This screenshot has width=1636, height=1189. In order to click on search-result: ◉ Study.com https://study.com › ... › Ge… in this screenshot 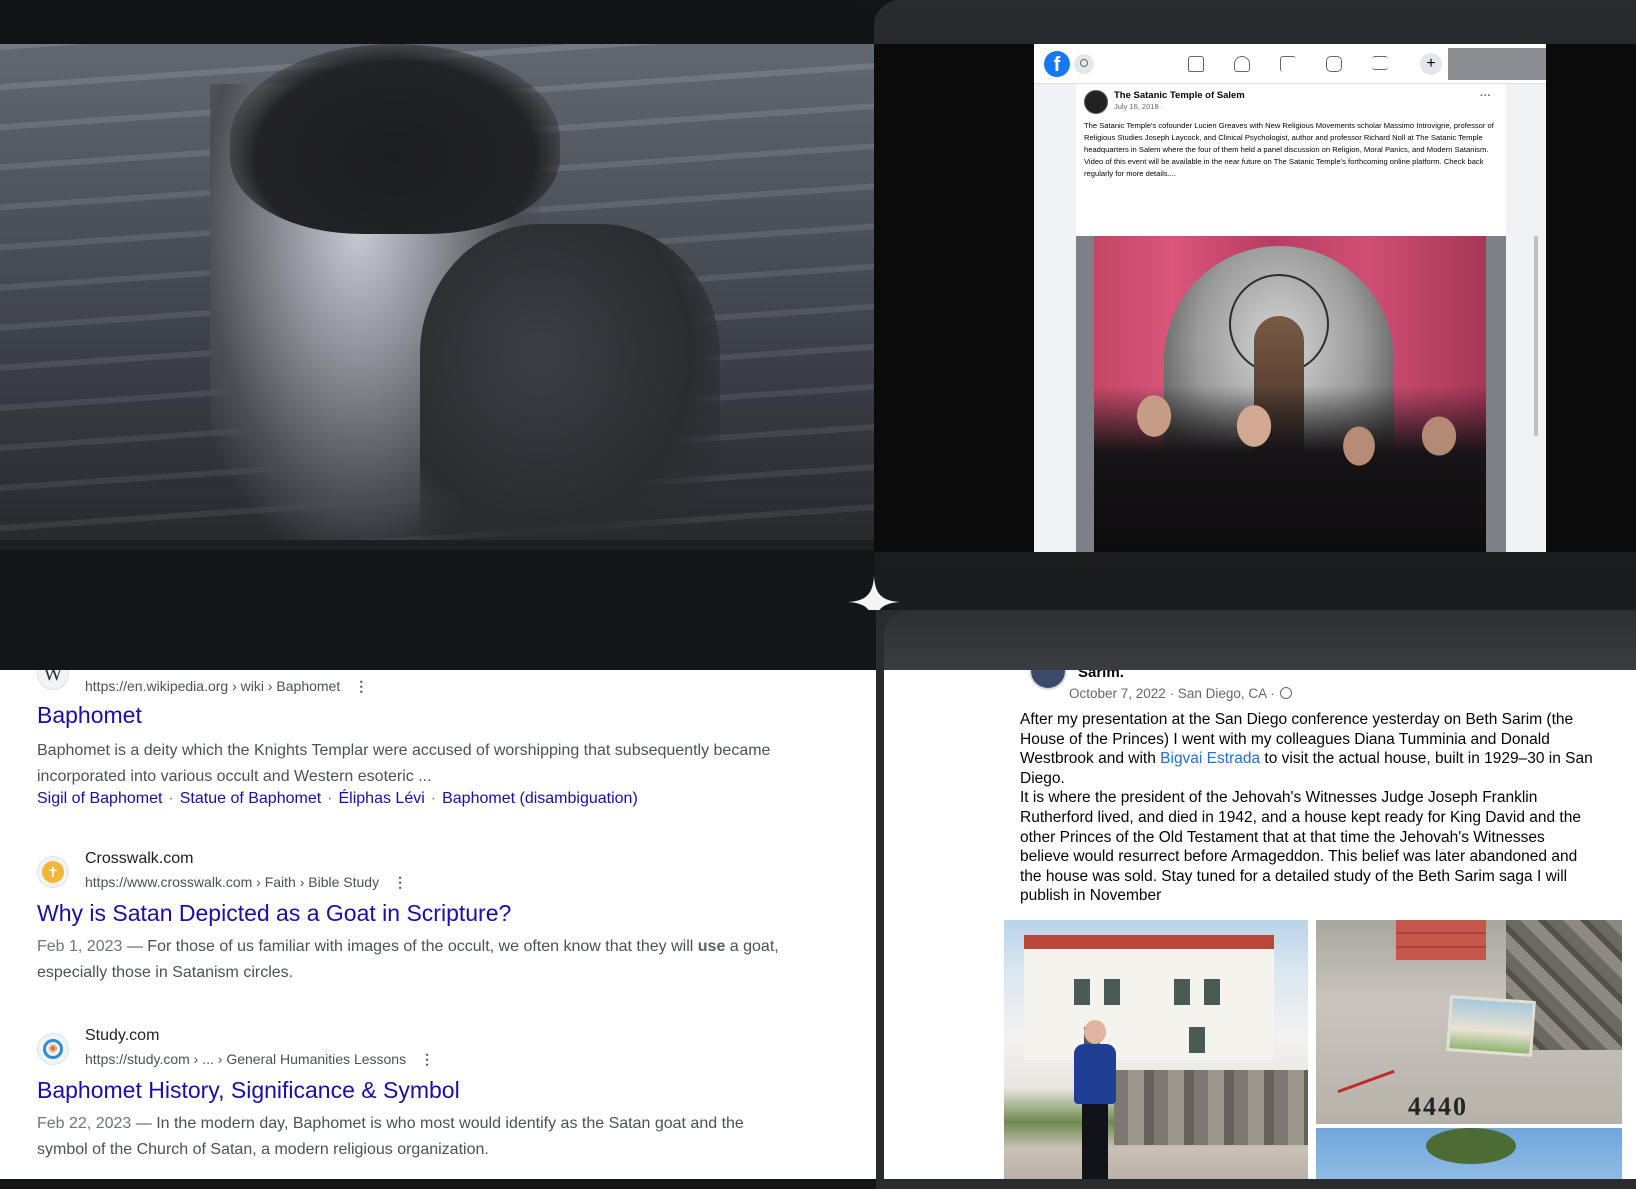, I will do `click(447, 1107)`.